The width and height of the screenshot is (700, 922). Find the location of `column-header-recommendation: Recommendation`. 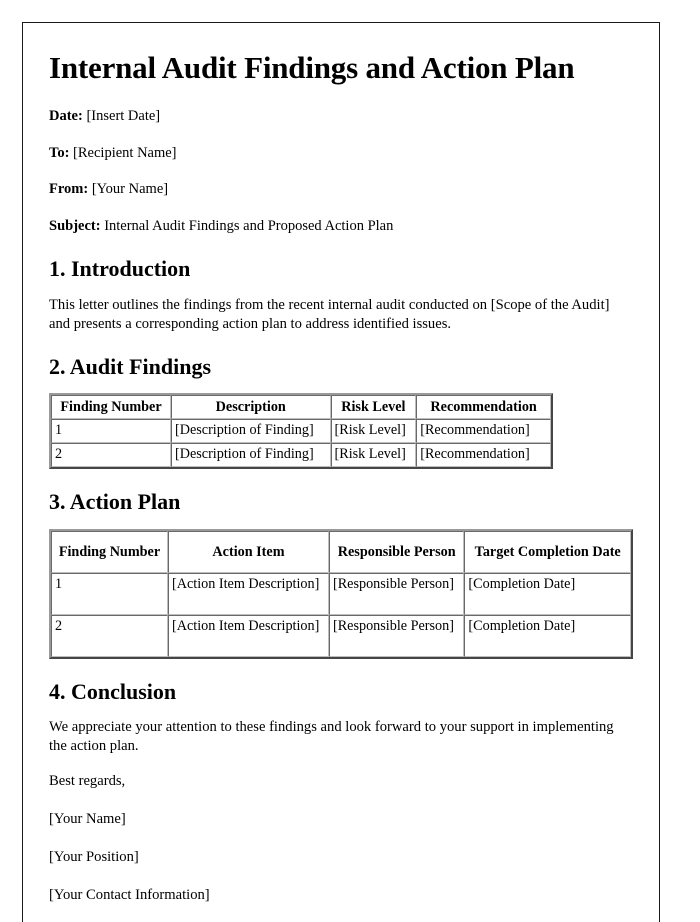

column-header-recommendation: Recommendation is located at coordinates (483, 407).